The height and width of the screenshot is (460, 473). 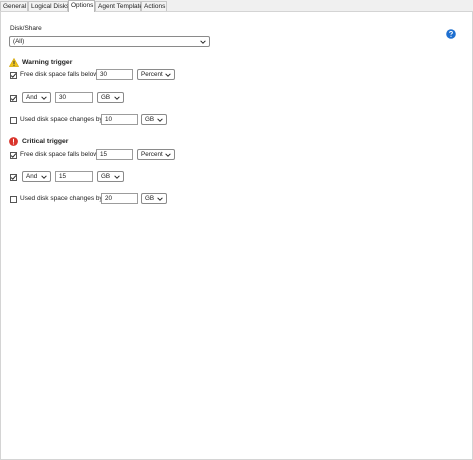 I want to click on critical-used-changes-unit: GB, so click(x=150, y=198).